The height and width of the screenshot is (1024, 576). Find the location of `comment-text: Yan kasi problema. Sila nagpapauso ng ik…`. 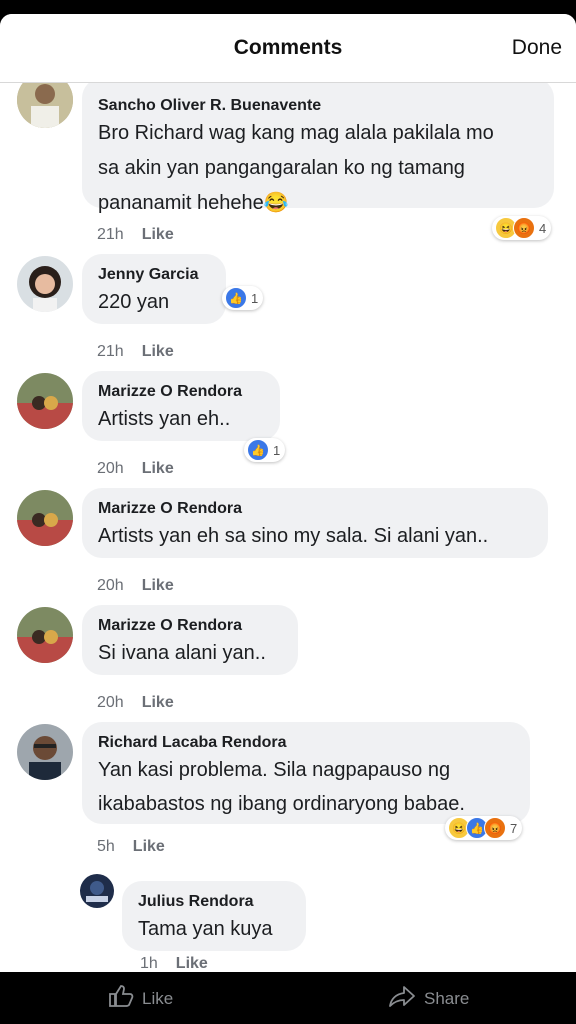

comment-text: Yan kasi problema. Sila nagpapauso ng ik… is located at coordinates (281, 787).